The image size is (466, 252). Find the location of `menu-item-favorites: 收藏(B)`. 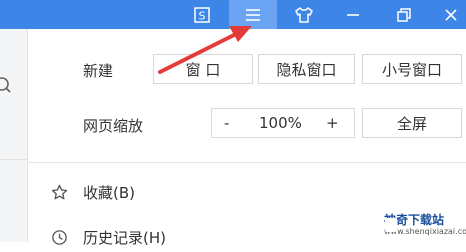

menu-item-favorites: 收藏(B) is located at coordinates (247, 192).